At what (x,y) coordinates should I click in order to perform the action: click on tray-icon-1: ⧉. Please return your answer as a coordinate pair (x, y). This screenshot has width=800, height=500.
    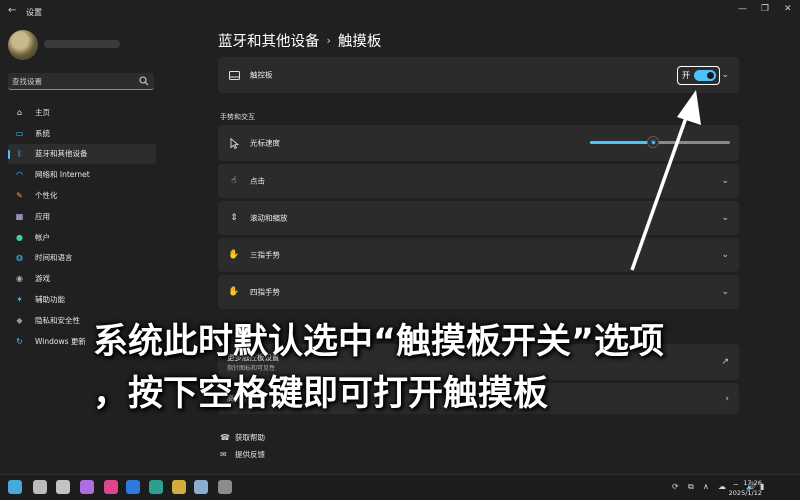
    Looking at the image, I should click on (691, 487).